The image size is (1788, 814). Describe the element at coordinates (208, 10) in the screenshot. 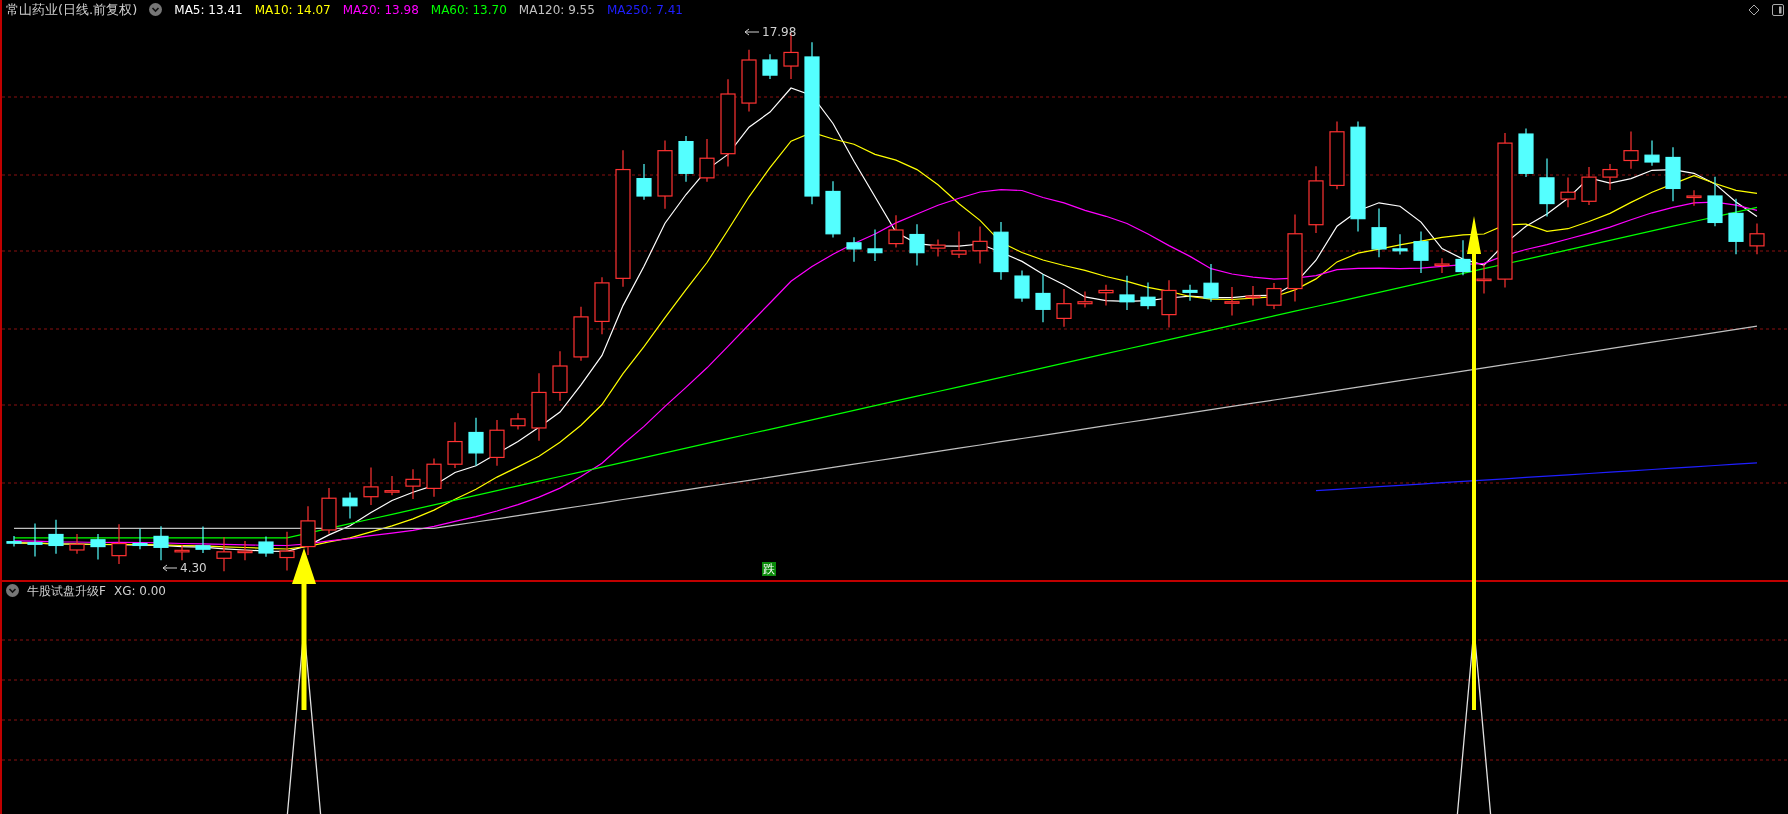

I see `moving-average-value: MA5: 13.41` at that location.